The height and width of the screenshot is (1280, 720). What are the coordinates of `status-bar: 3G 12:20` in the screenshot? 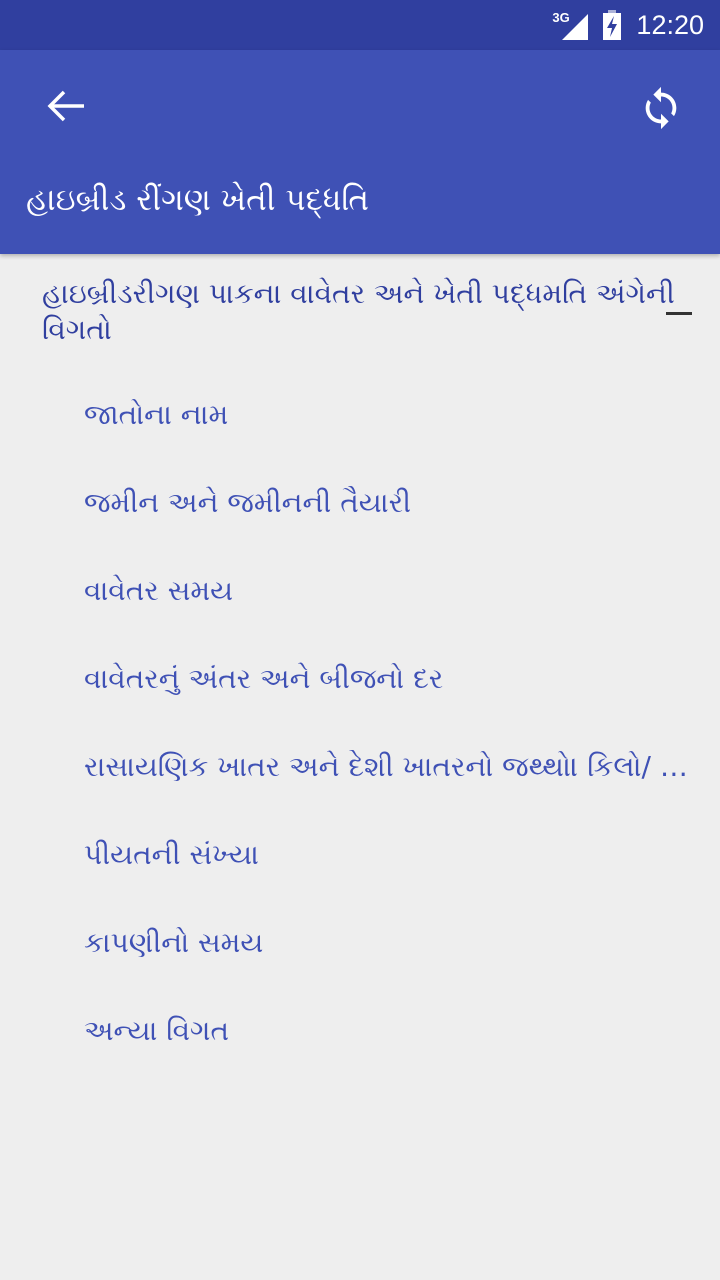 It's located at (360, 25).